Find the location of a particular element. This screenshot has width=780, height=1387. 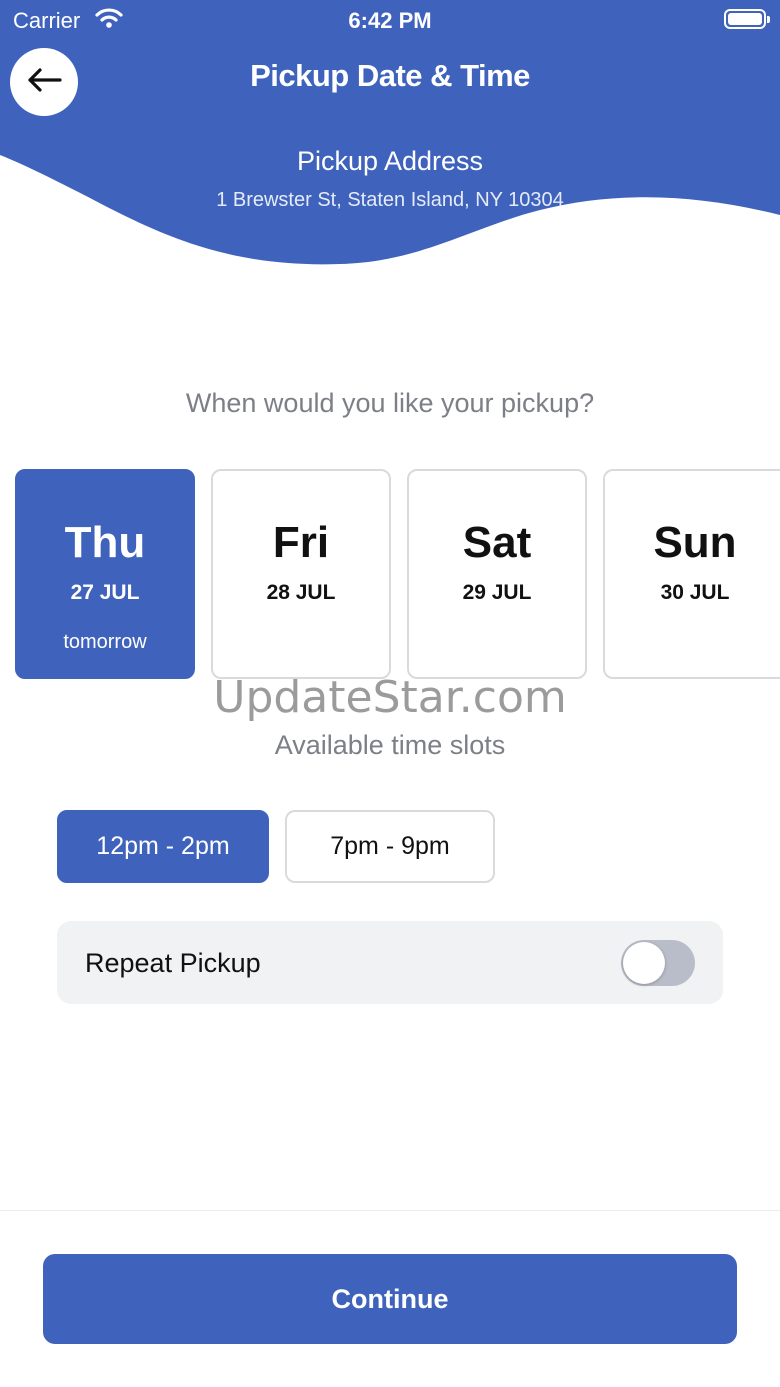

day-card-sun: Sun 30 JUL is located at coordinates (691, 574).